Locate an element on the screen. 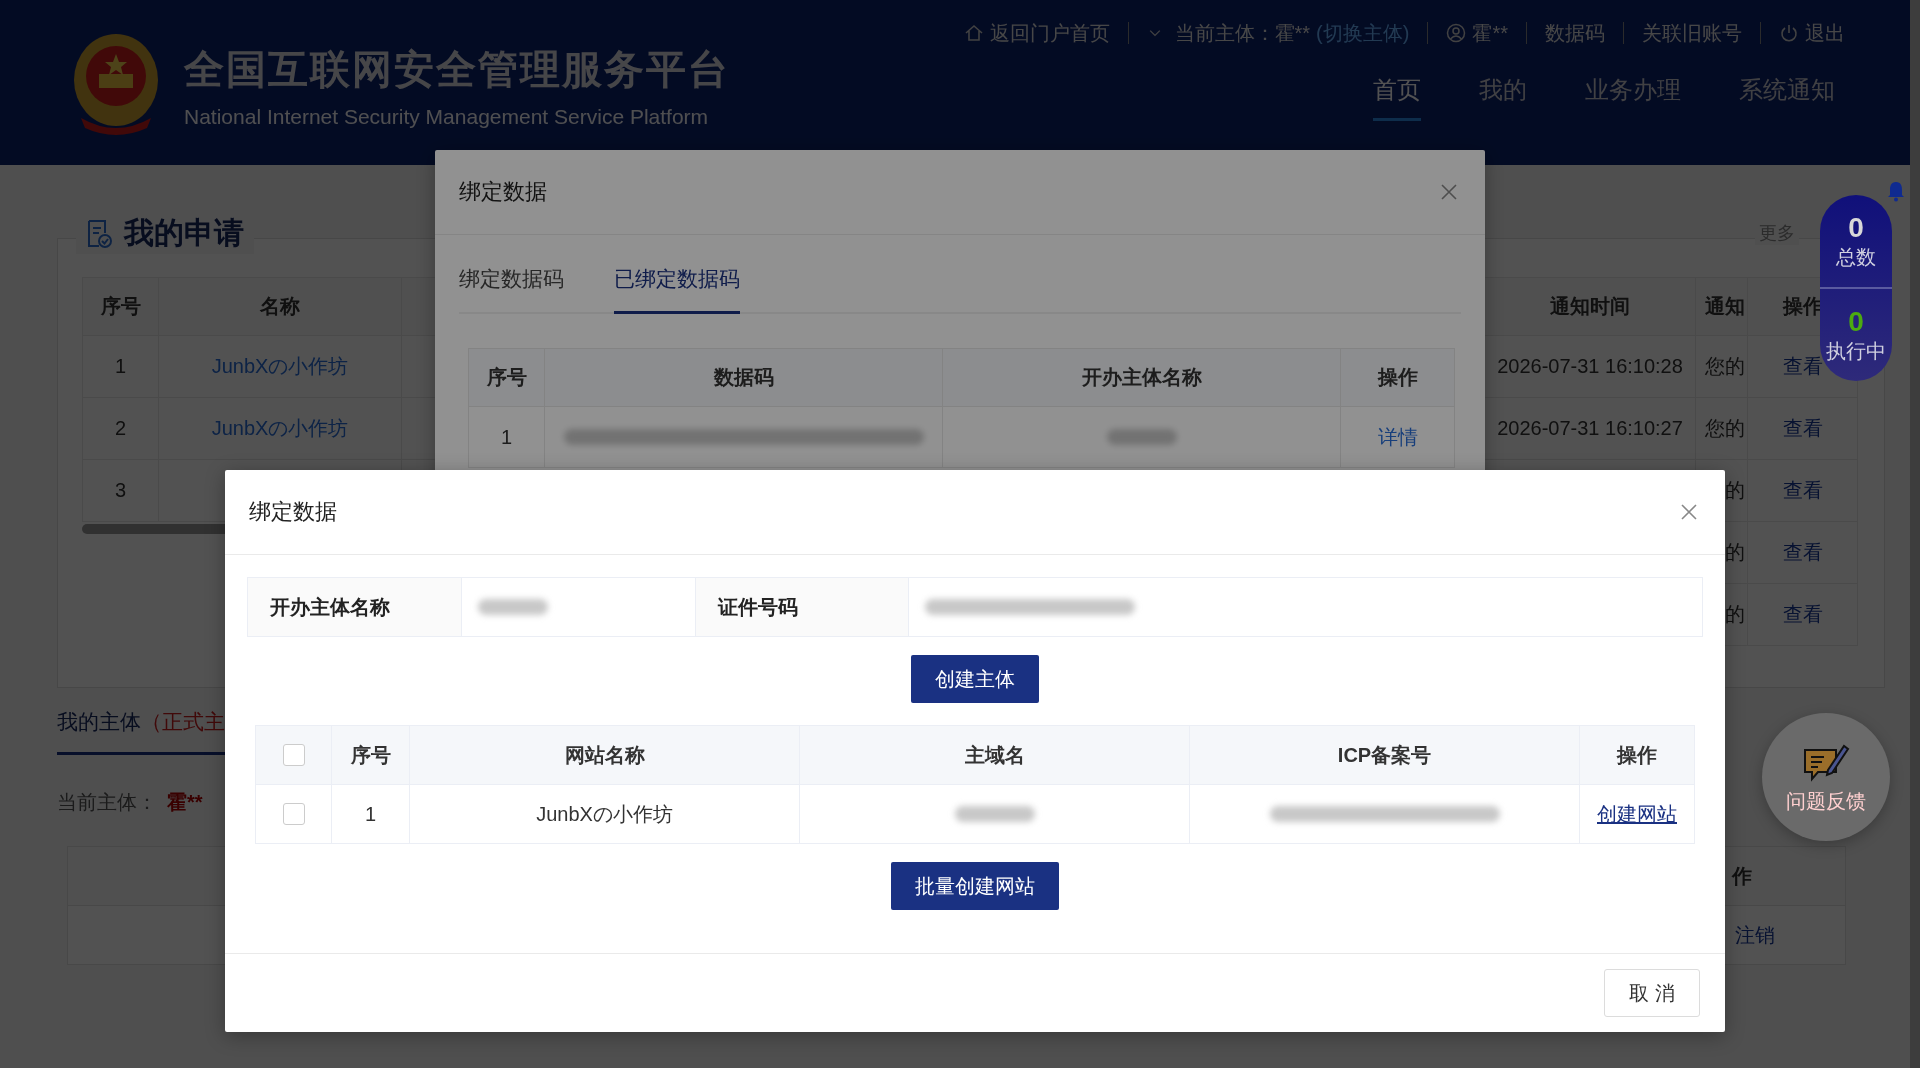 The height and width of the screenshot is (1068, 1920). table-cell: 1 is located at coordinates (370, 814).